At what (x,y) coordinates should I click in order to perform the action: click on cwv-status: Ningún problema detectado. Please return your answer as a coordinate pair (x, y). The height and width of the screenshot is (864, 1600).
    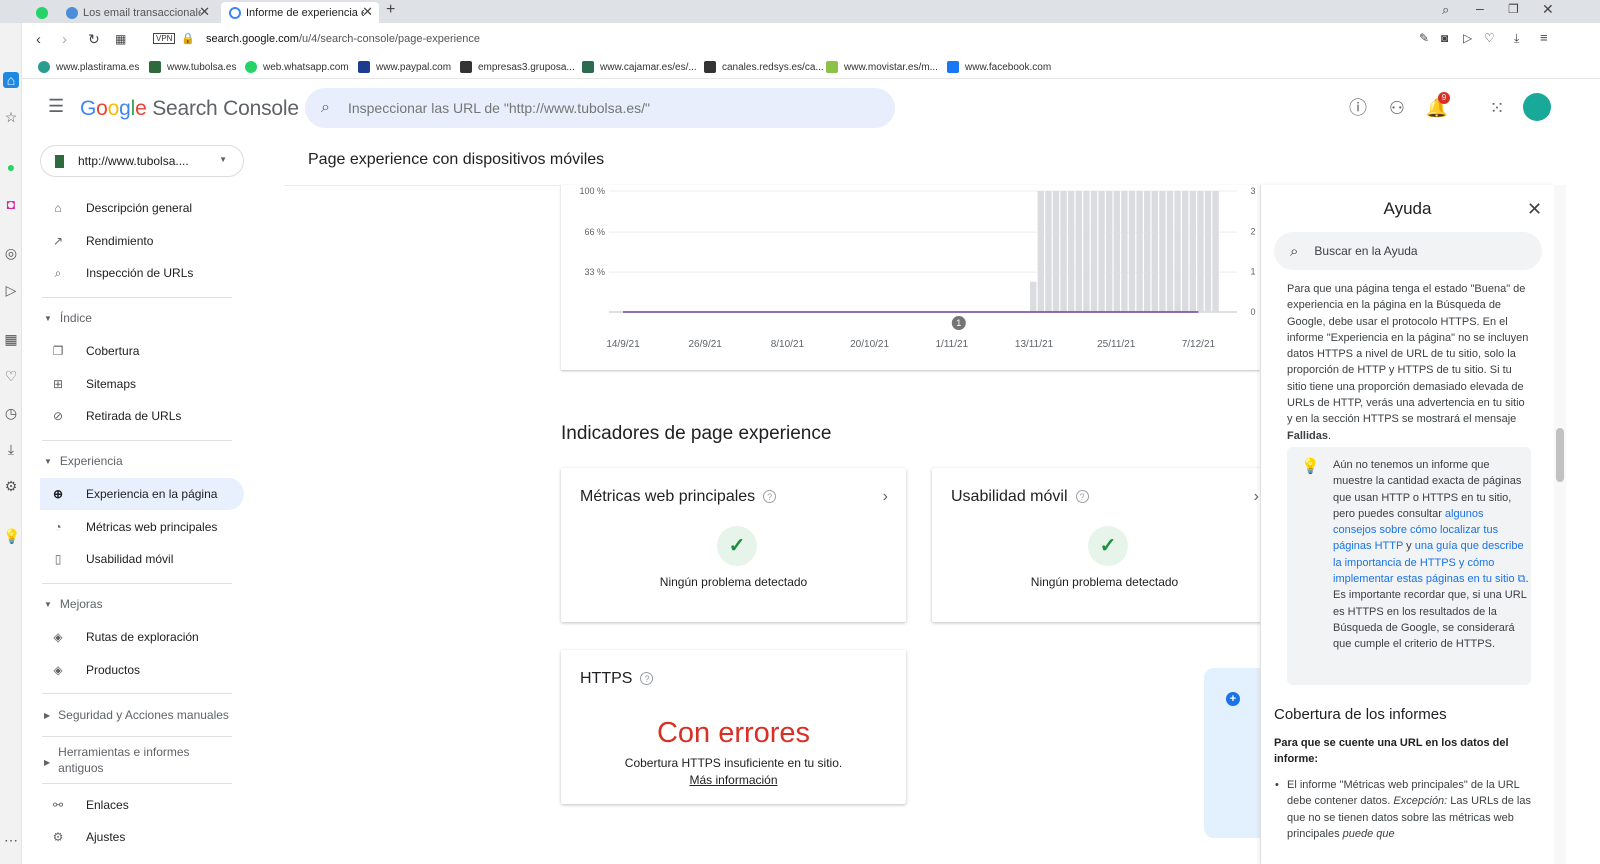
    Looking at the image, I should click on (733, 582).